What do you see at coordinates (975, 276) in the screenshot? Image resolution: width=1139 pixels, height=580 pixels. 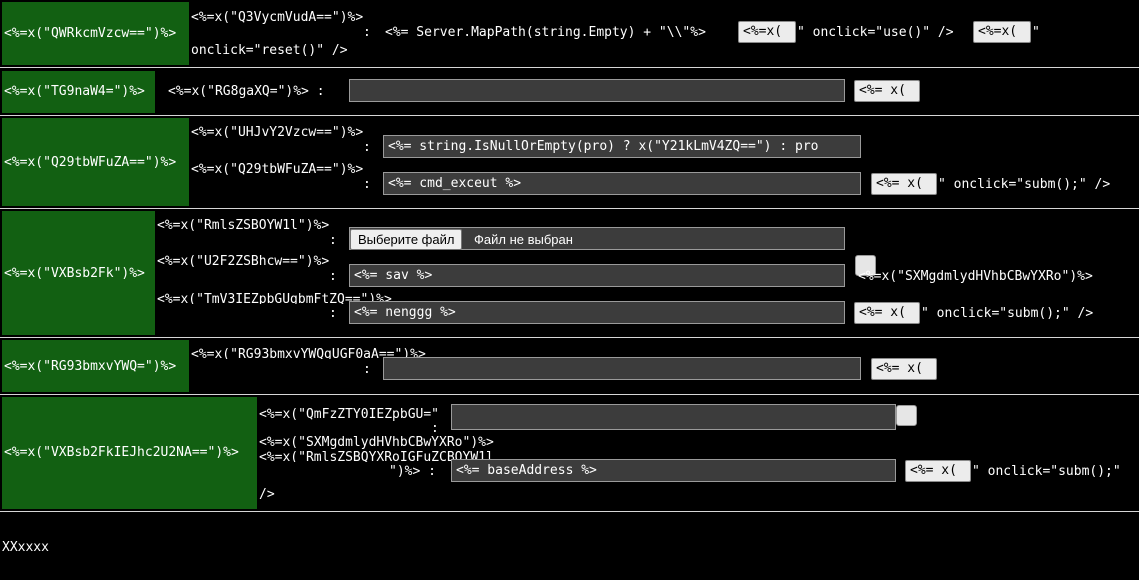 I see `virtual-path-label: <%=x("SXMgdmlydHVhbCBwYXRo")%>` at bounding box center [975, 276].